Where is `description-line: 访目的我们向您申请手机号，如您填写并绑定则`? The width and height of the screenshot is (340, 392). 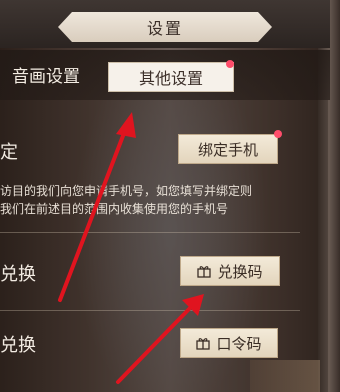
description-line: 访目的我们向您申请手机号，如您填写并绑定则 is located at coordinates (126, 191).